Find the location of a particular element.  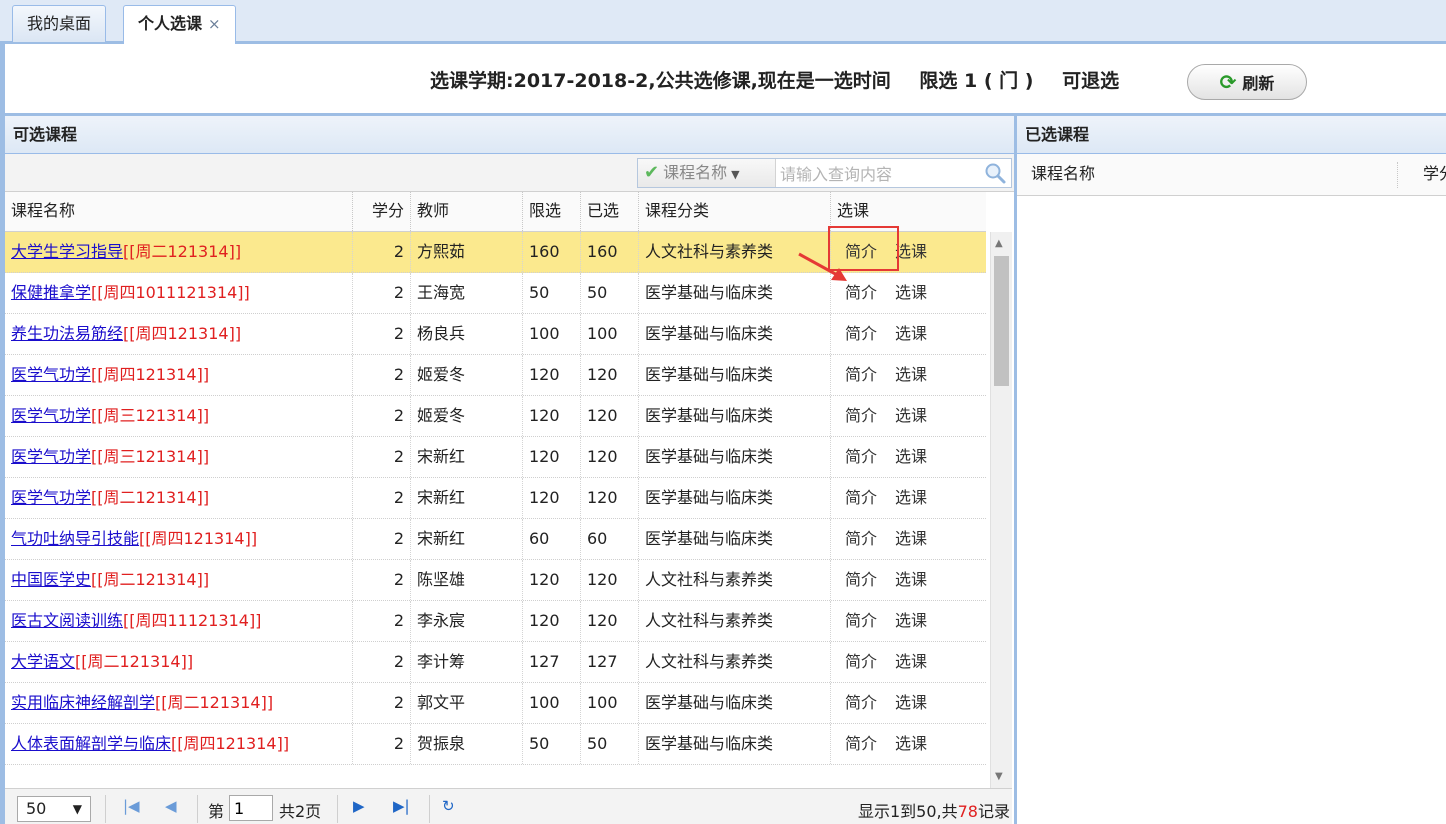

tab-my-desktop: 我的桌面 is located at coordinates (59, 23).